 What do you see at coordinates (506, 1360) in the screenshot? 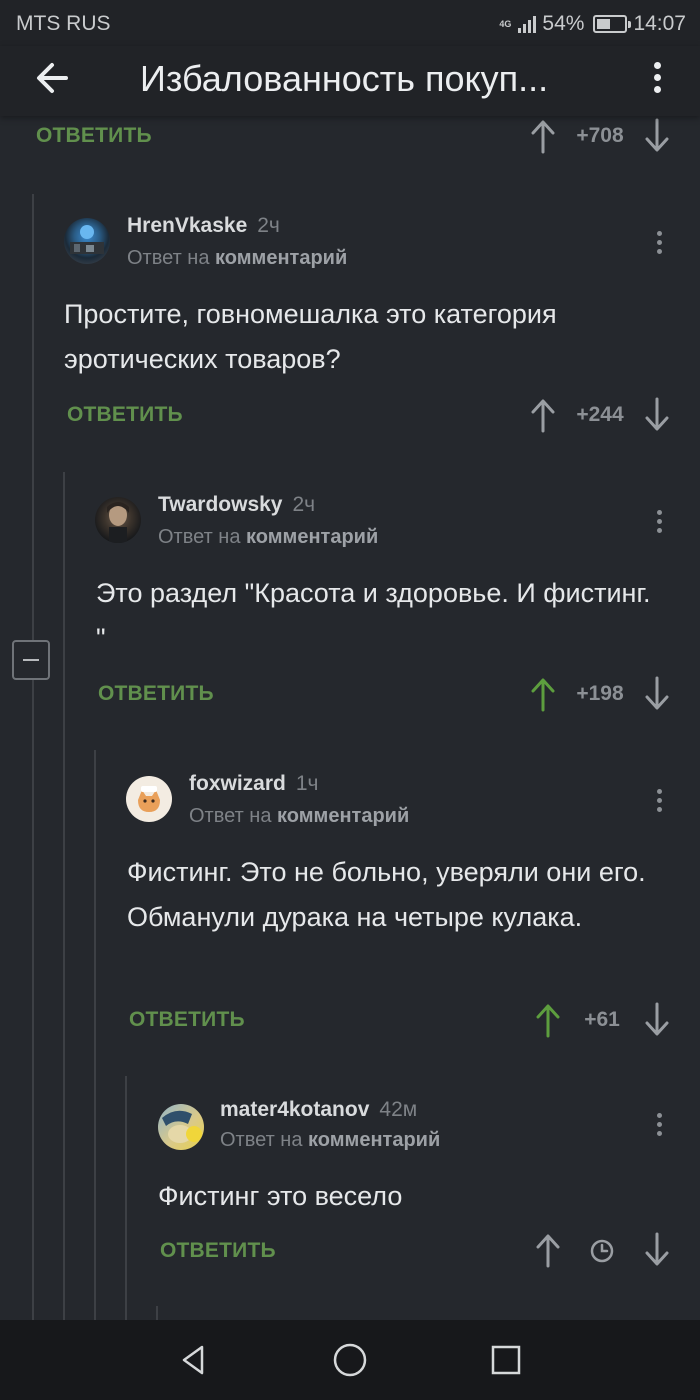
I see `nav-recents-icon` at bounding box center [506, 1360].